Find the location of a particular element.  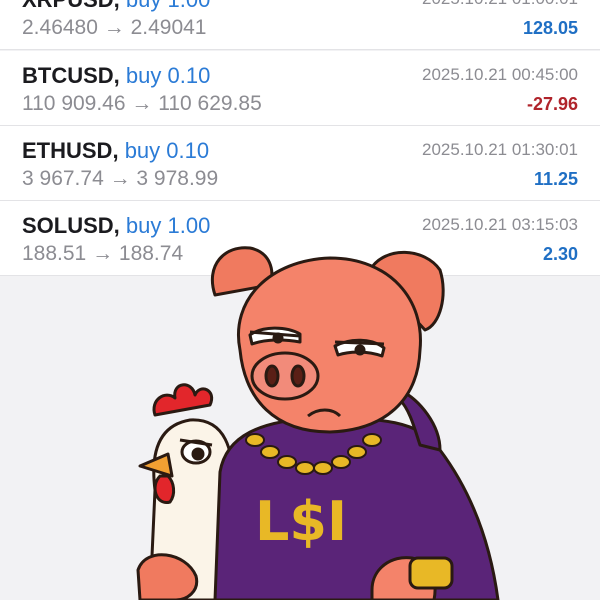

trade-symbol: ETHUSD, buy 0.10 is located at coordinates (115, 151).